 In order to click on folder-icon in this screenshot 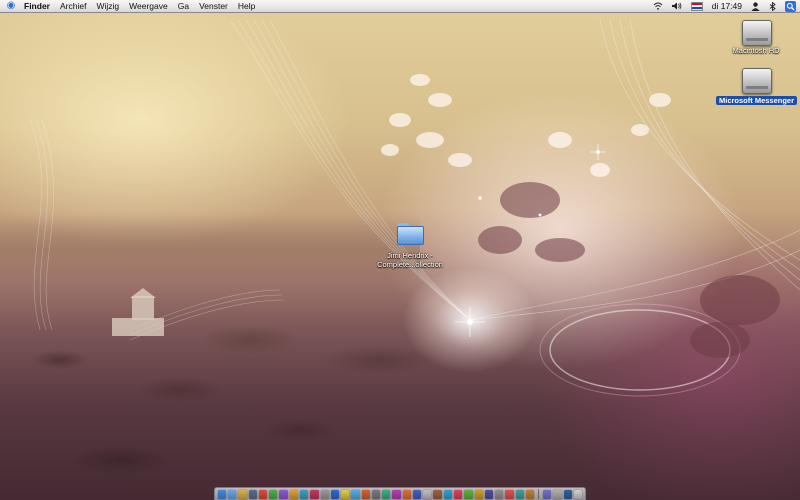, I will do `click(410, 234)`.